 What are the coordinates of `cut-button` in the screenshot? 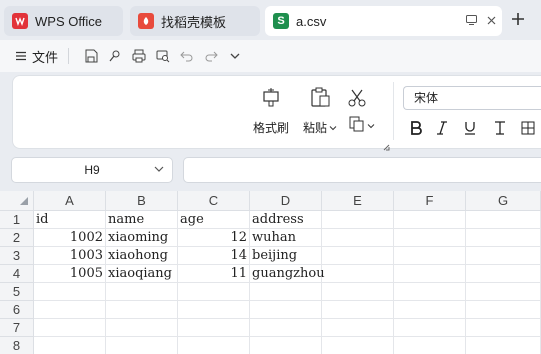 It's located at (357, 99).